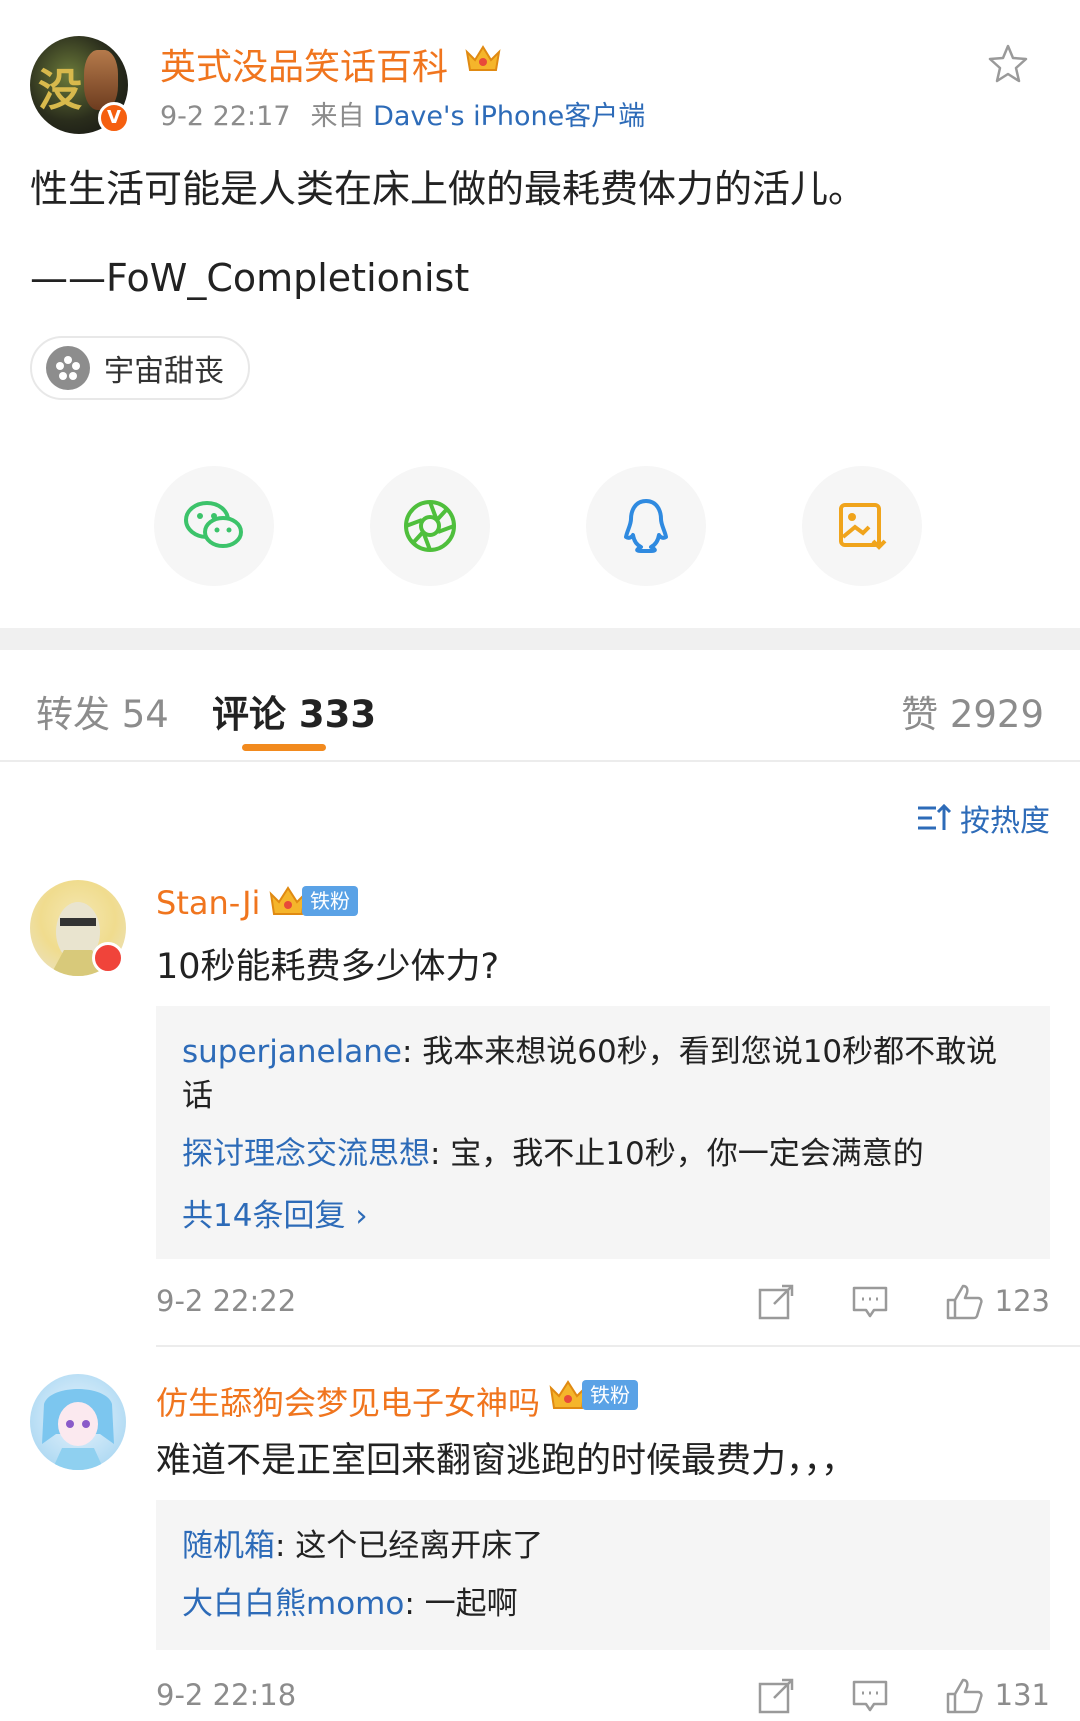  I want to click on sort-icon, so click(935, 816).